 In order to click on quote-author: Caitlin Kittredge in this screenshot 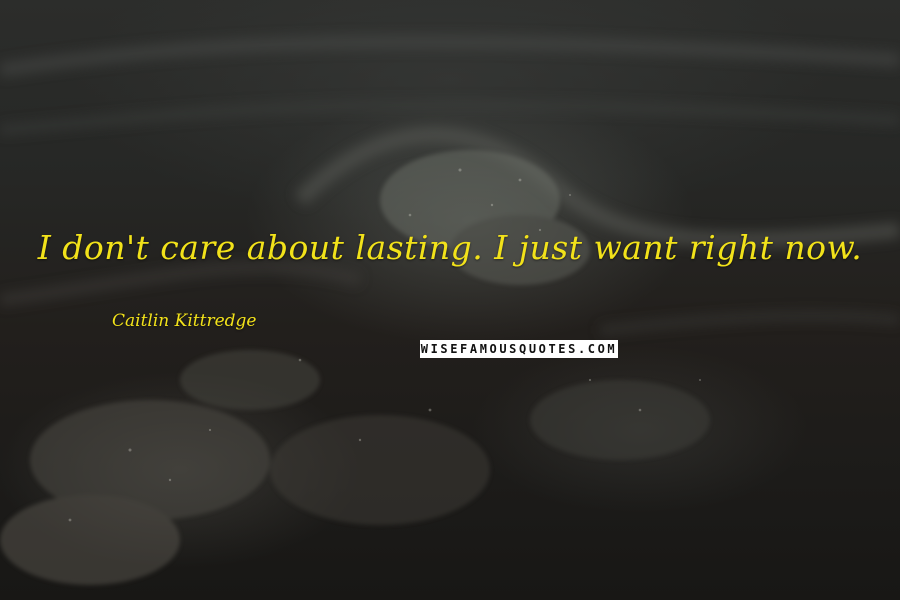, I will do `click(184, 321)`.